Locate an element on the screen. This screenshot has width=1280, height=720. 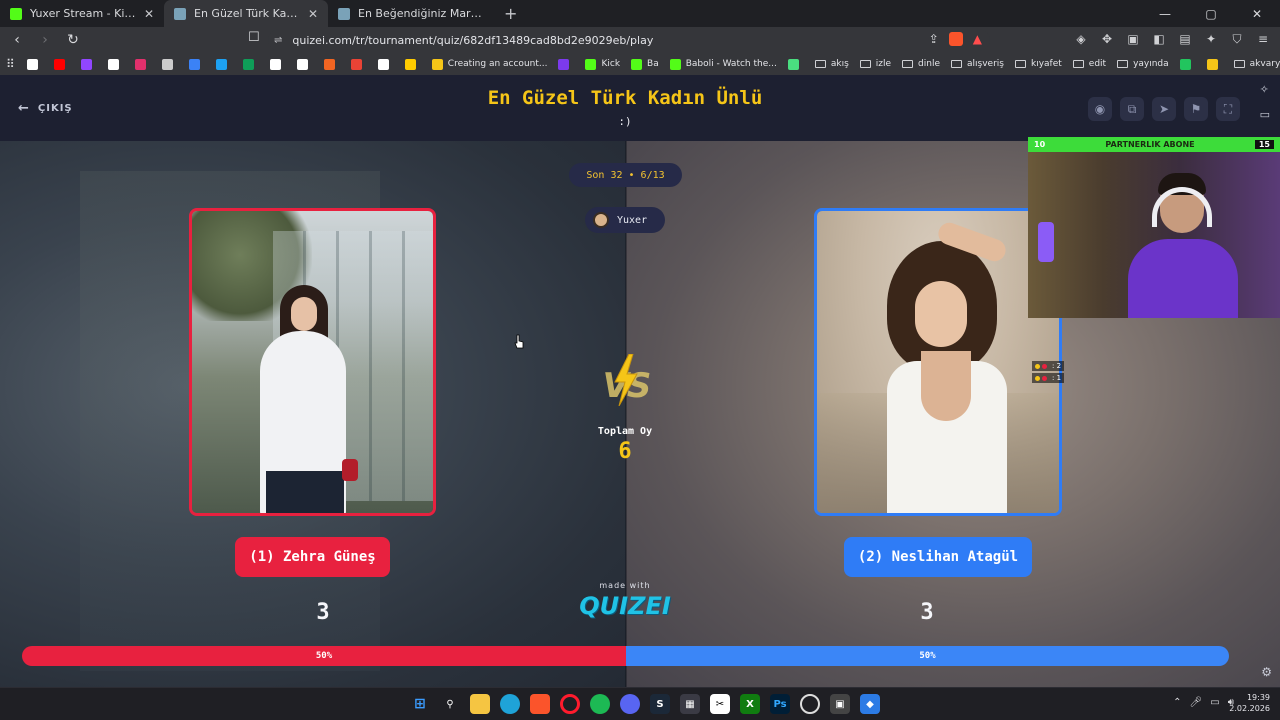
steam-icon: S is located at coordinates (660, 704).